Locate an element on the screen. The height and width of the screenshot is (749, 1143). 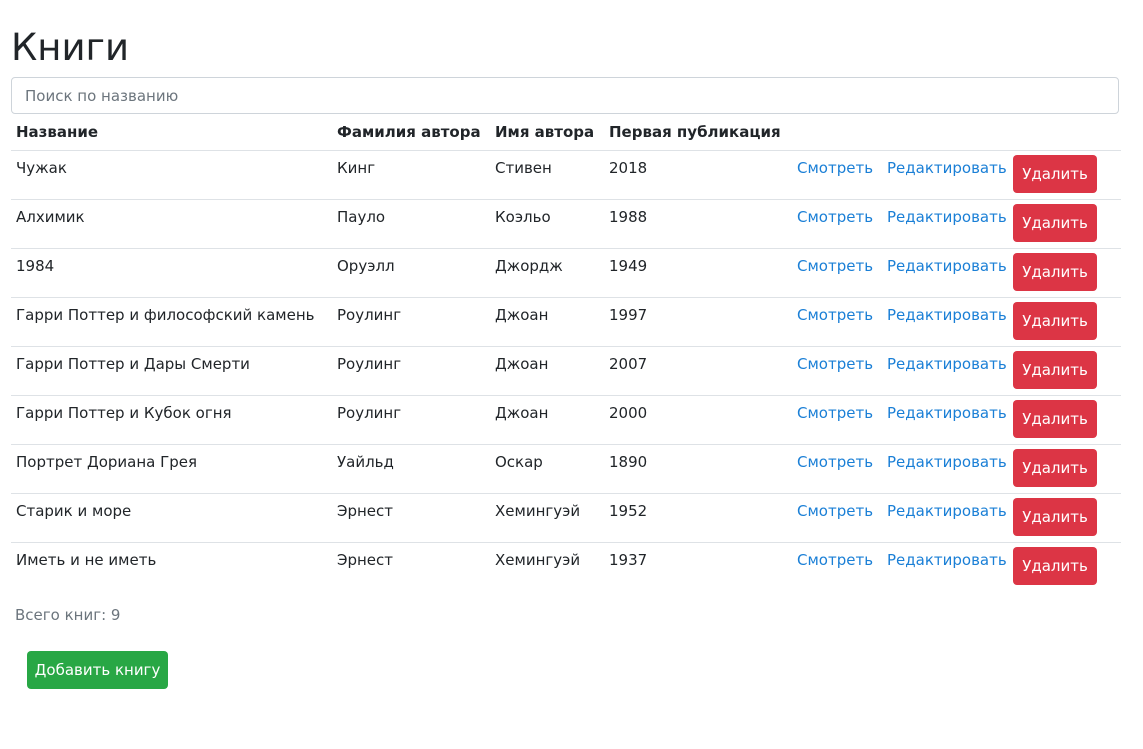
publication-year: 1988 is located at coordinates (628, 217).